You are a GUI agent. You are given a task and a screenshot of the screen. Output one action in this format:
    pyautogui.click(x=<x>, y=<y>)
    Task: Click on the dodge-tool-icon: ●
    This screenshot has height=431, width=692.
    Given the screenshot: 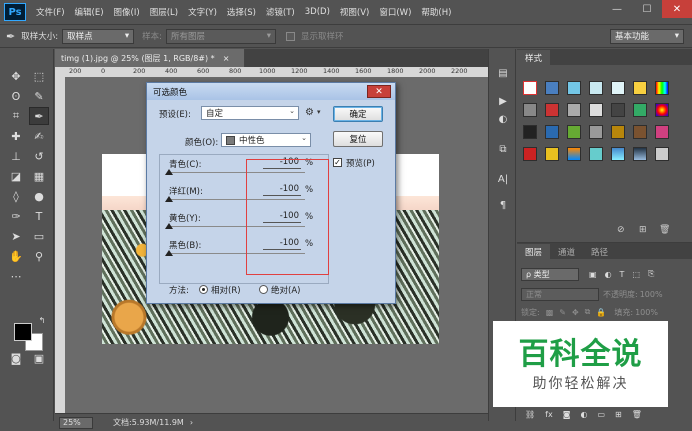 What is the action you would take?
    pyautogui.click(x=39, y=196)
    